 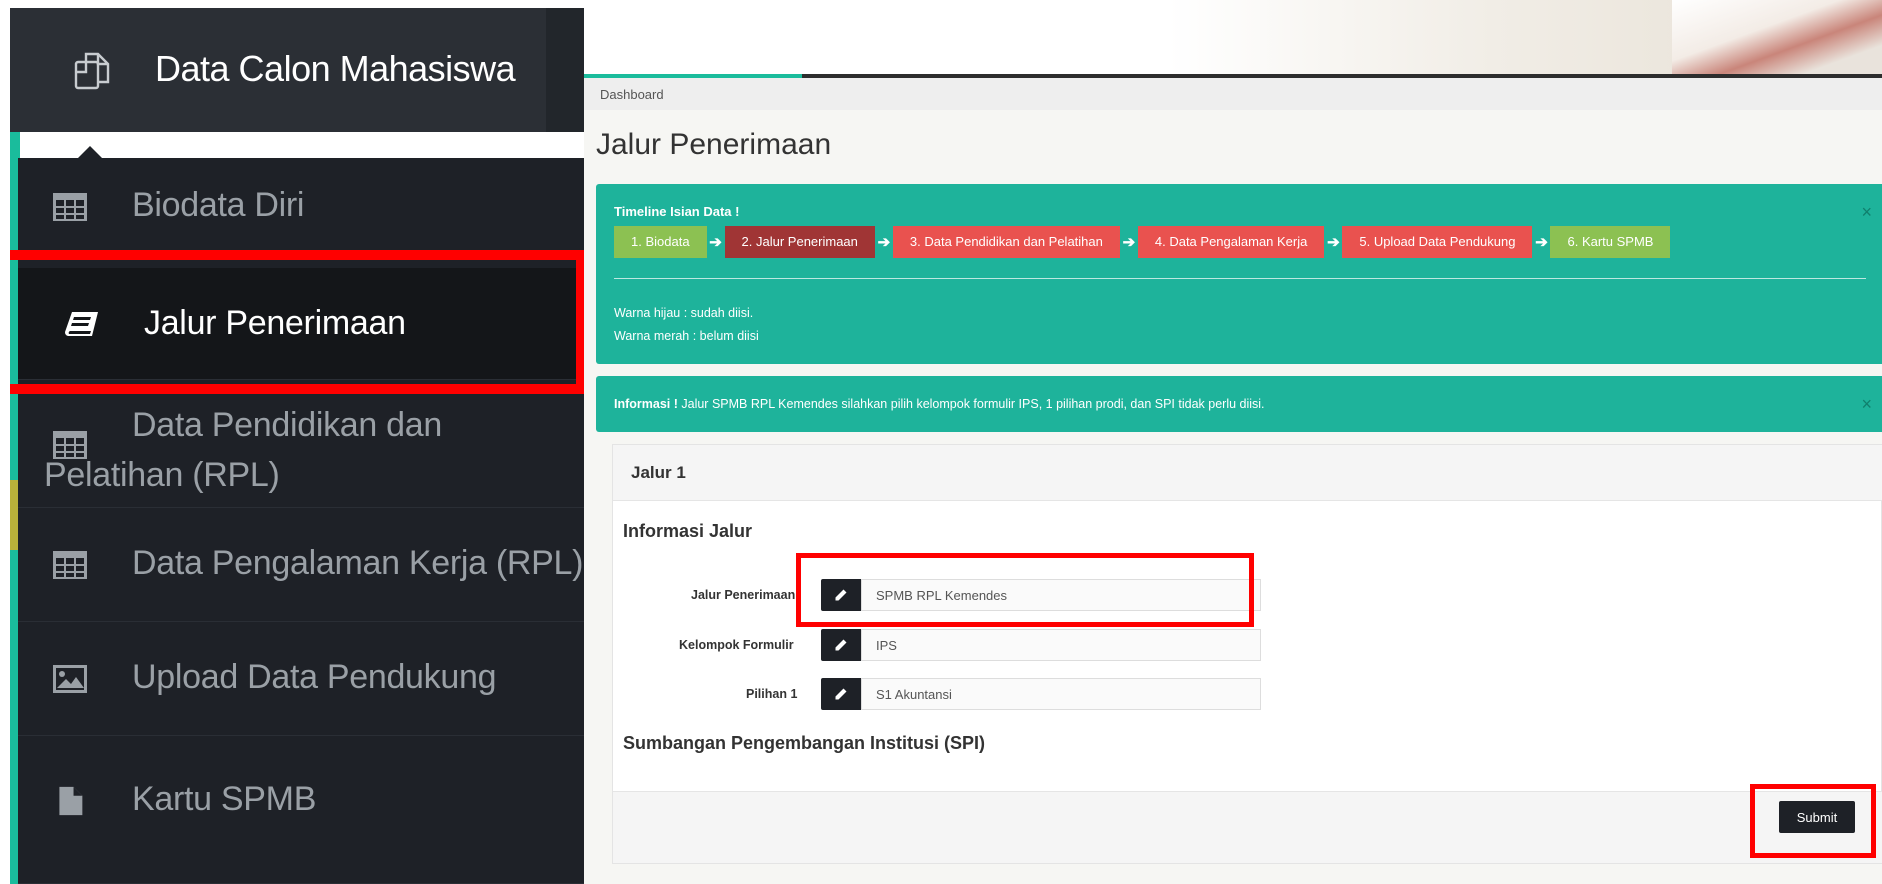 What do you see at coordinates (743, 595) in the screenshot?
I see `field-label: Jalur Penerimaan` at bounding box center [743, 595].